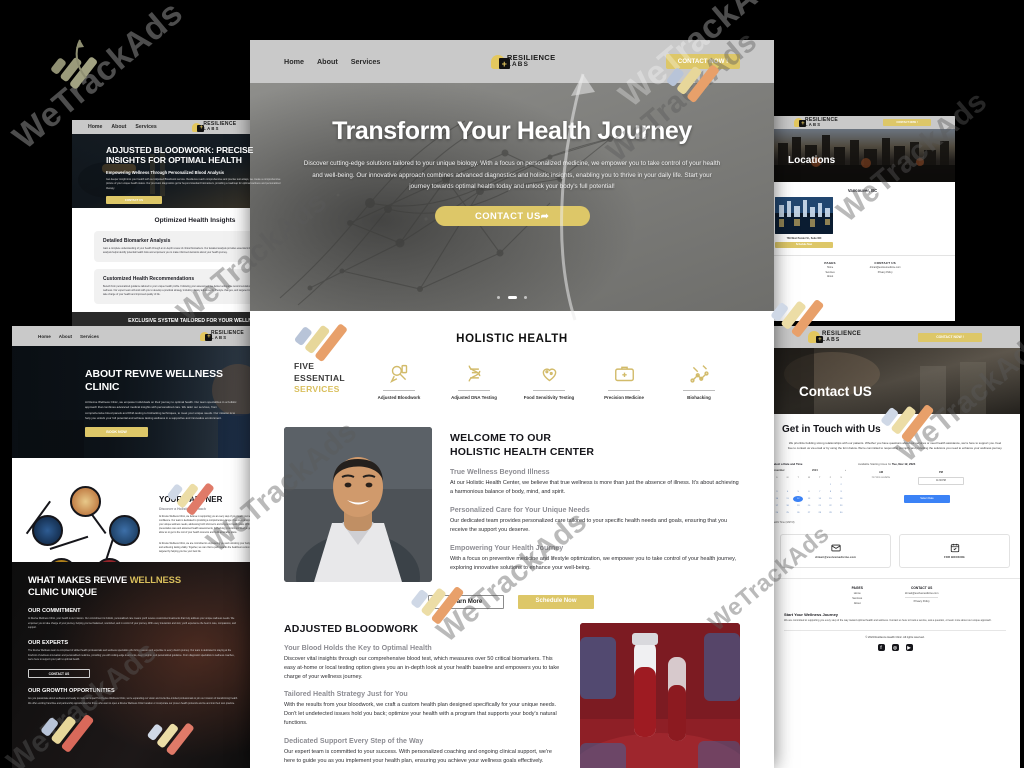 The height and width of the screenshot is (768, 1024). I want to click on facebook-icon: f, so click(881, 648).